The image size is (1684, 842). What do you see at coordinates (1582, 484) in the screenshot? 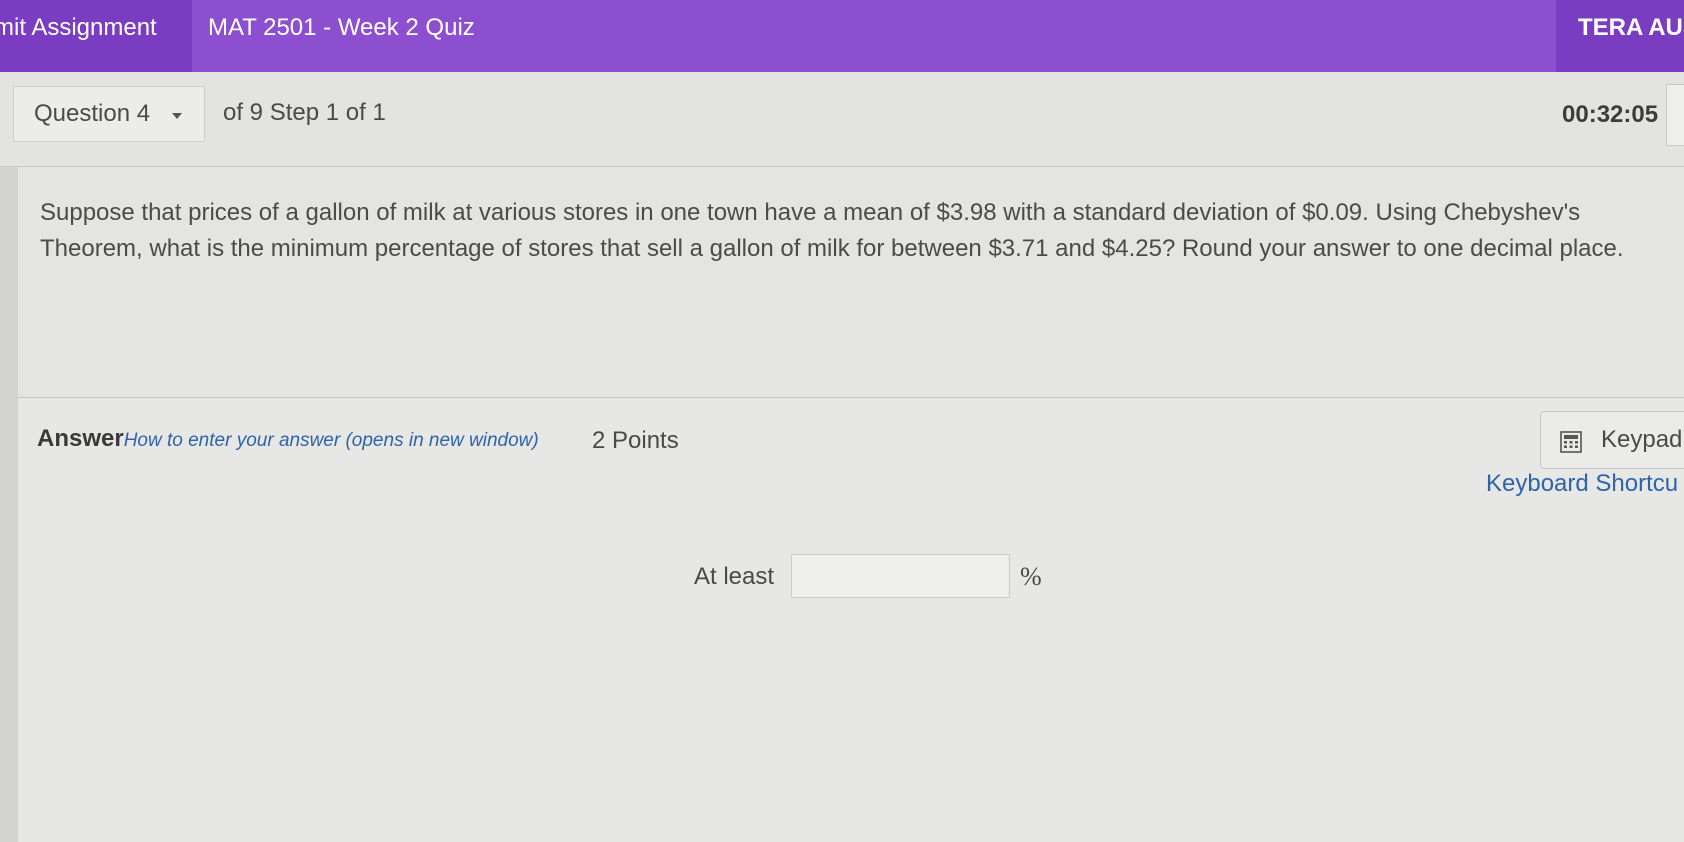
I see `keyboard-shortcuts-link: Keyboard Shortcu` at bounding box center [1582, 484].